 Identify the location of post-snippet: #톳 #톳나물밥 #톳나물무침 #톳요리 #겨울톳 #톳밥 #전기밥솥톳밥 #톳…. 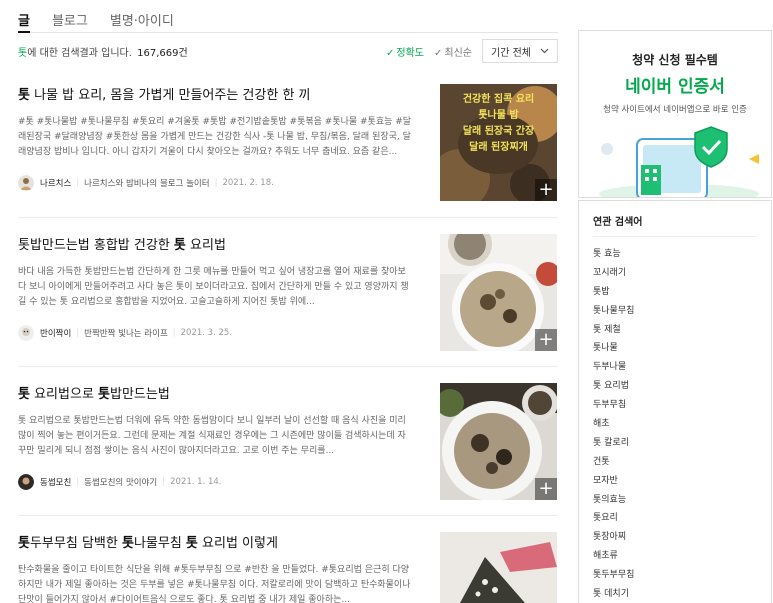
(216, 137).